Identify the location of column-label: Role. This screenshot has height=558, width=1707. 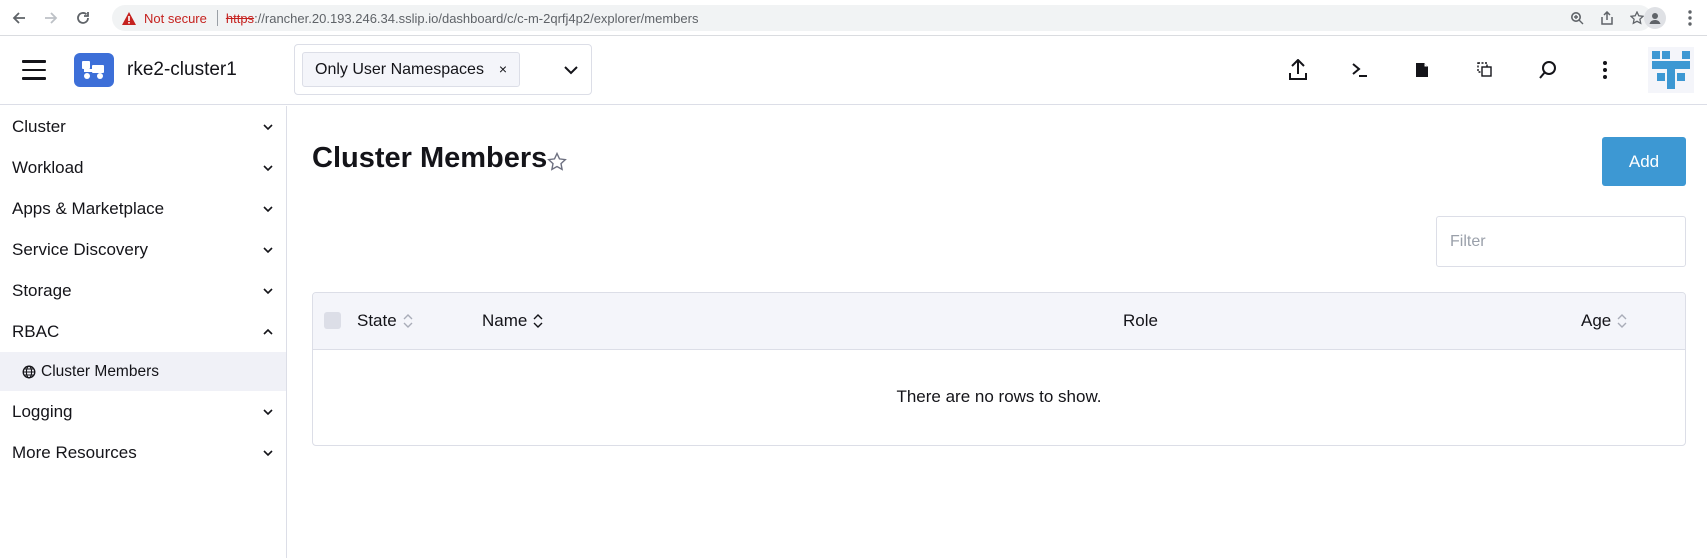
(1140, 320).